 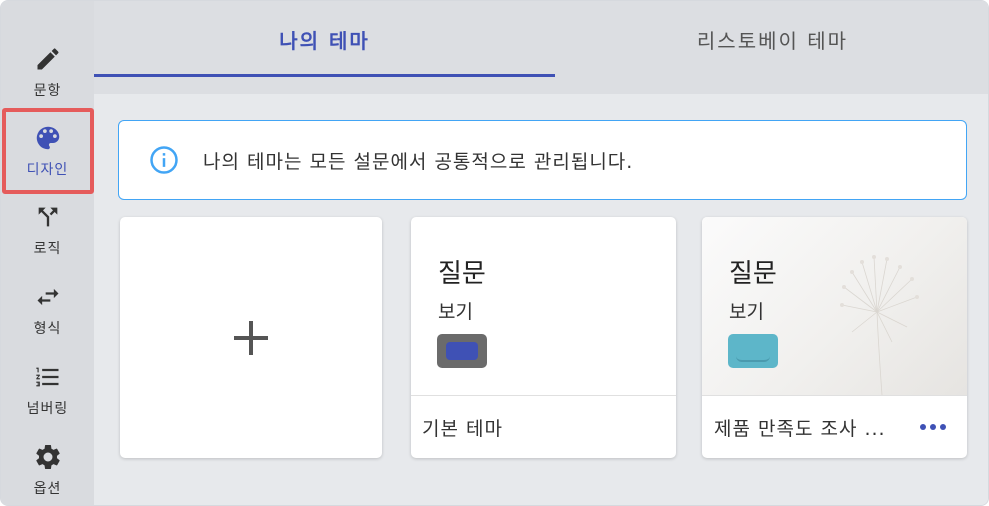 I want to click on sidebar-item-label: 형식, so click(x=47, y=329).